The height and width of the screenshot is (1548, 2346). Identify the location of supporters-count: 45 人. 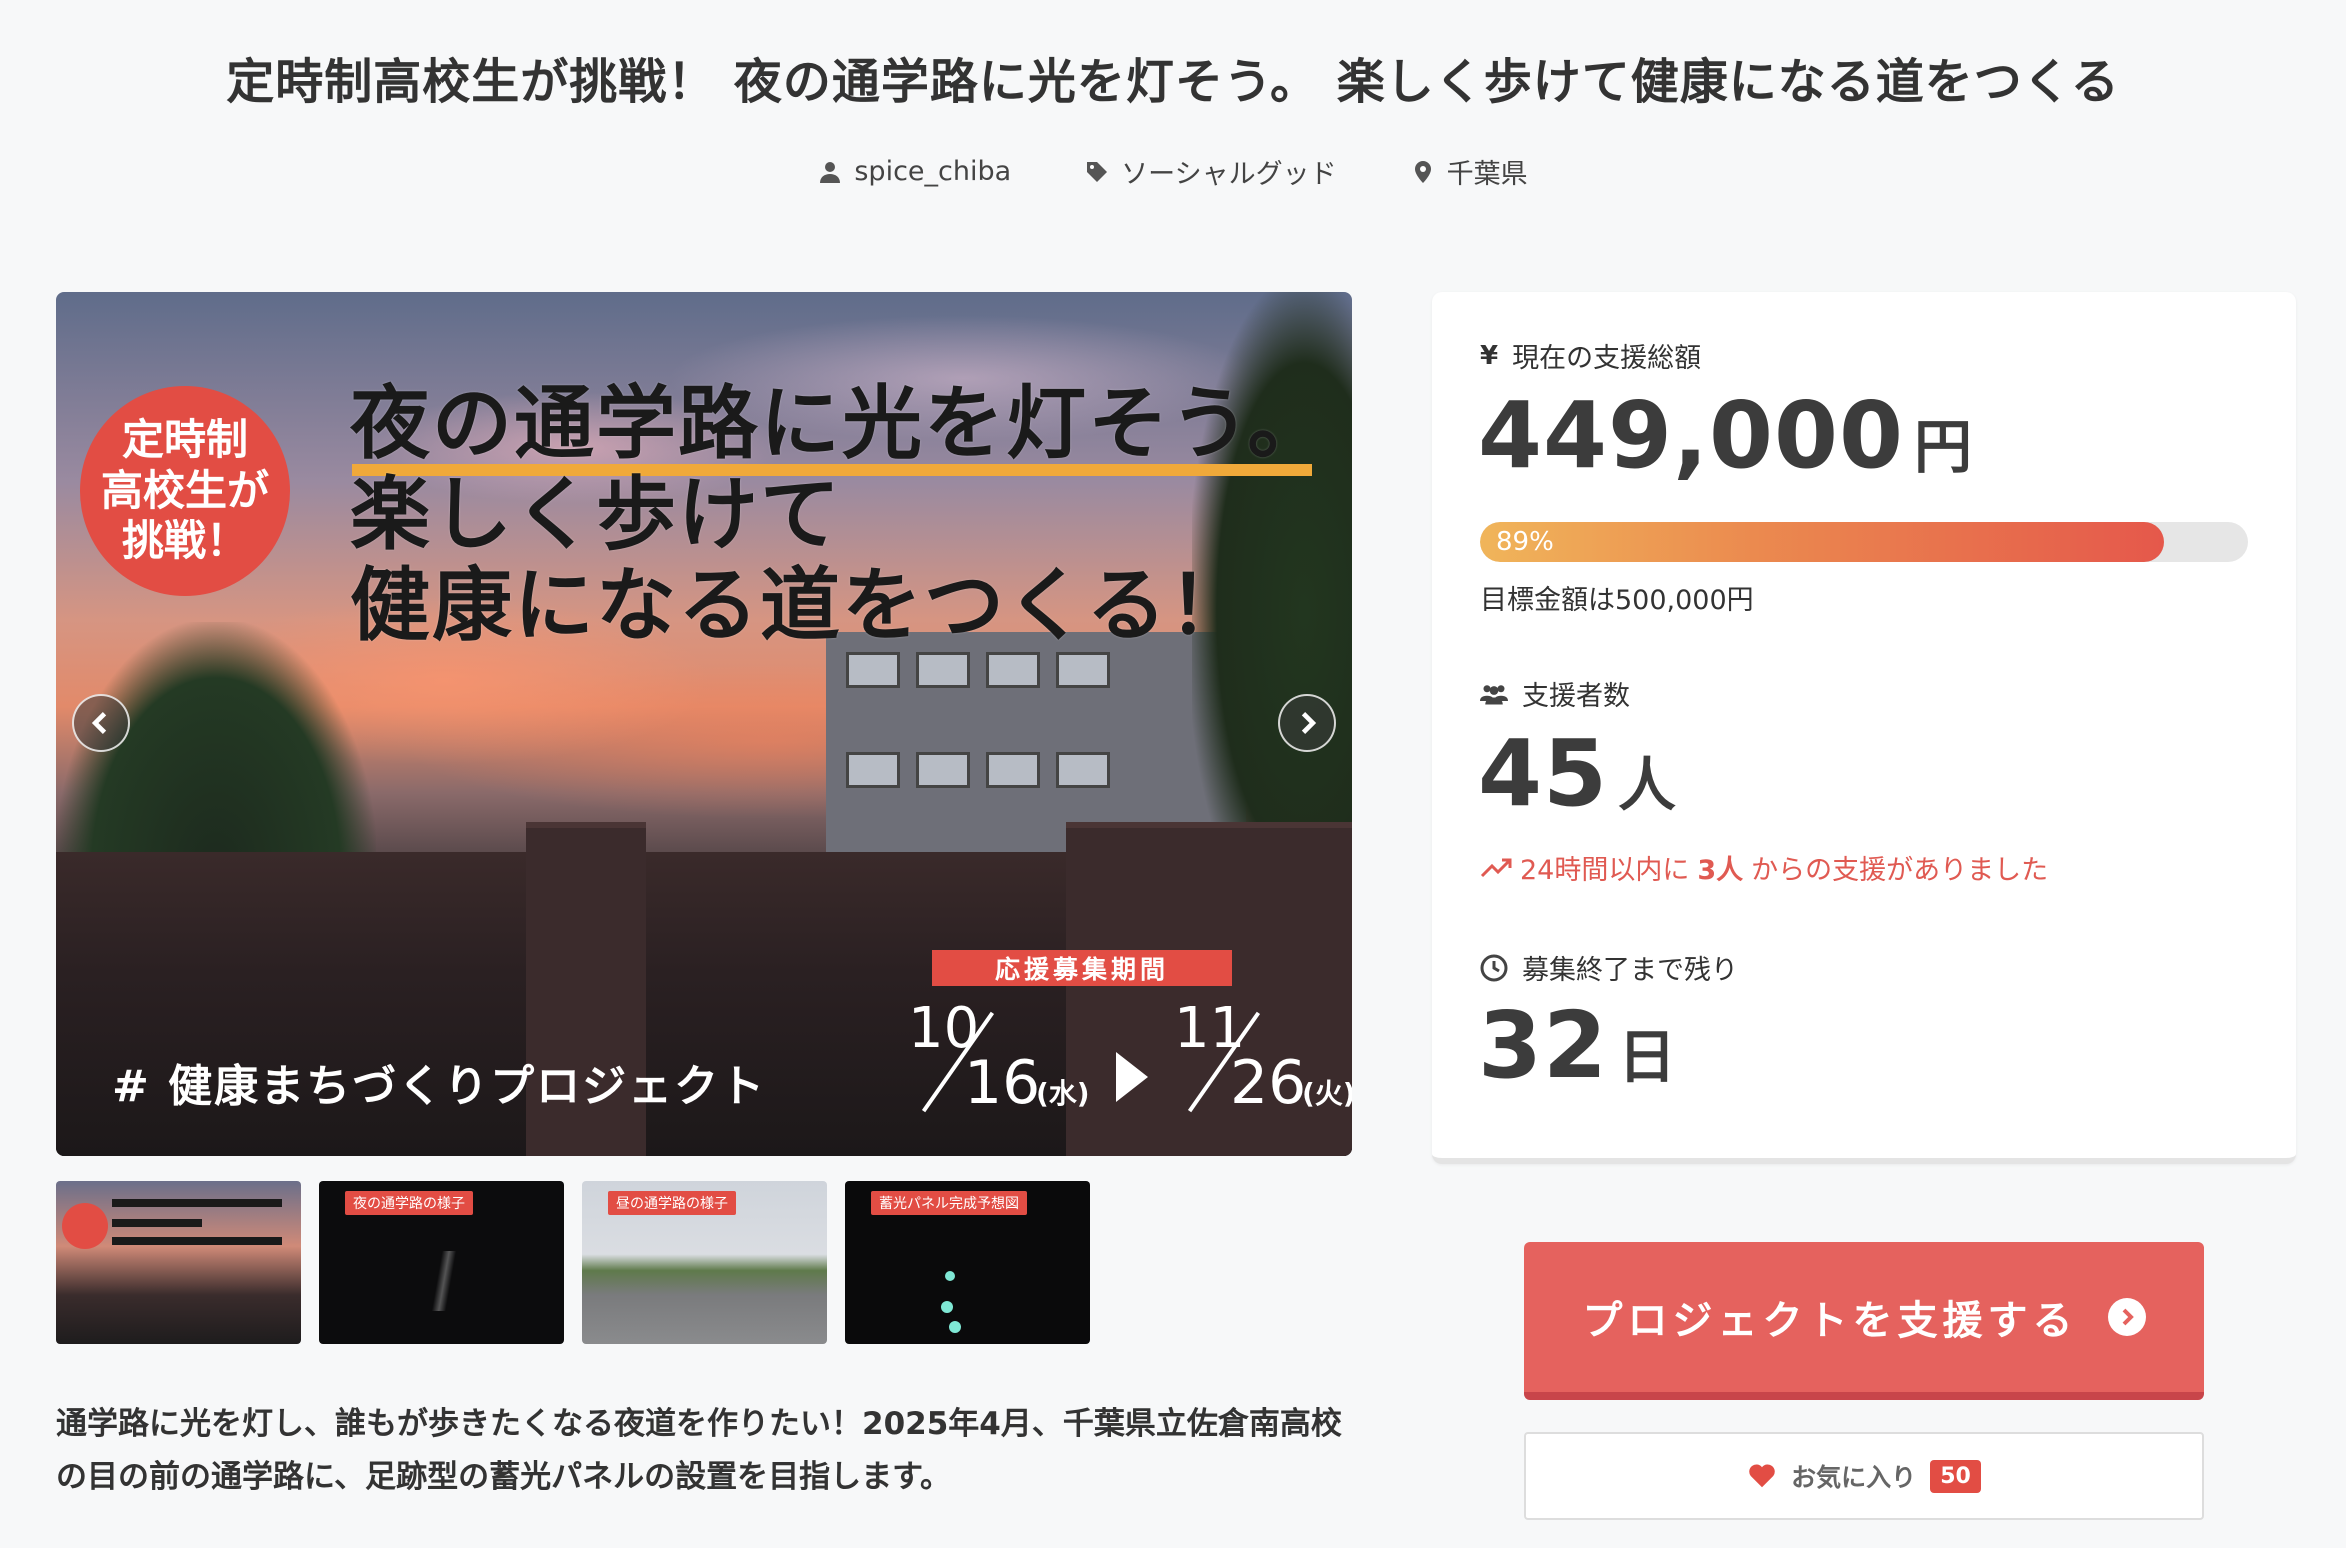
(1577, 773).